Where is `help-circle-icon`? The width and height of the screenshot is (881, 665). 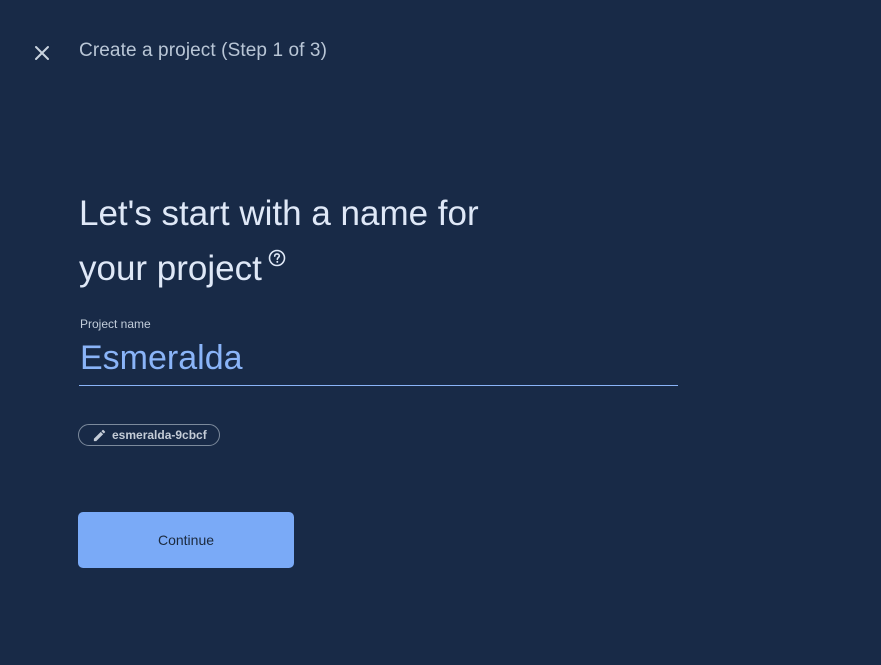
help-circle-icon is located at coordinates (277, 258).